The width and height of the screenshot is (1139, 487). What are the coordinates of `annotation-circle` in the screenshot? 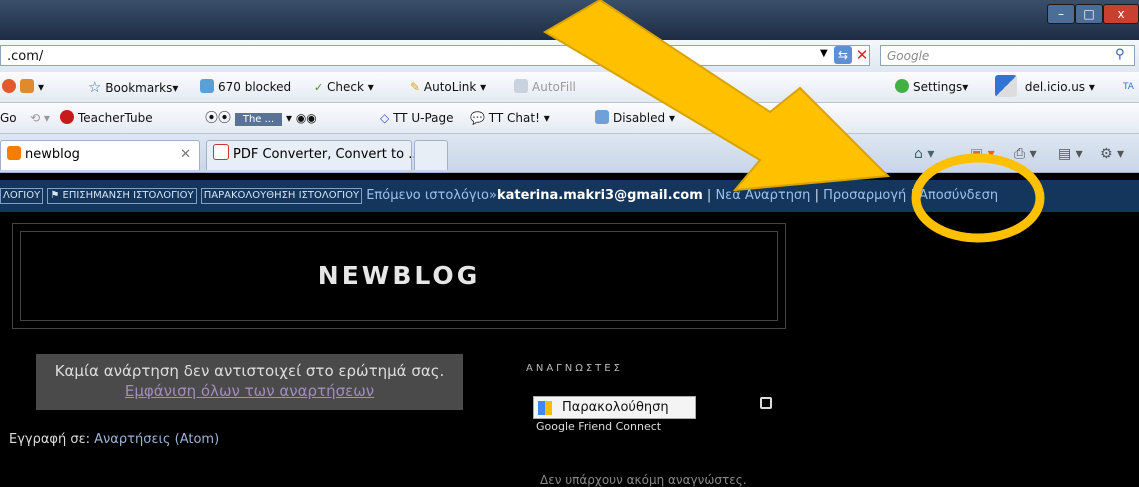 It's located at (978, 198).